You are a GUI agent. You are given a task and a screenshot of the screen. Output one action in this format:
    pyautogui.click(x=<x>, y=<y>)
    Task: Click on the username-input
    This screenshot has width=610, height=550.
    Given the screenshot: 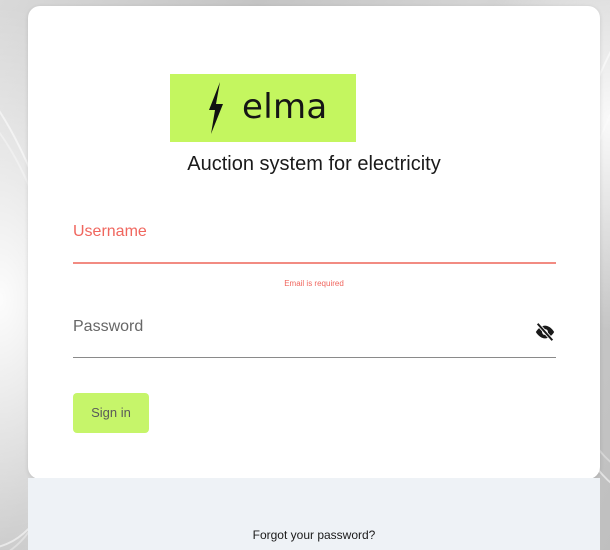 What is the action you would take?
    pyautogui.click(x=316, y=240)
    